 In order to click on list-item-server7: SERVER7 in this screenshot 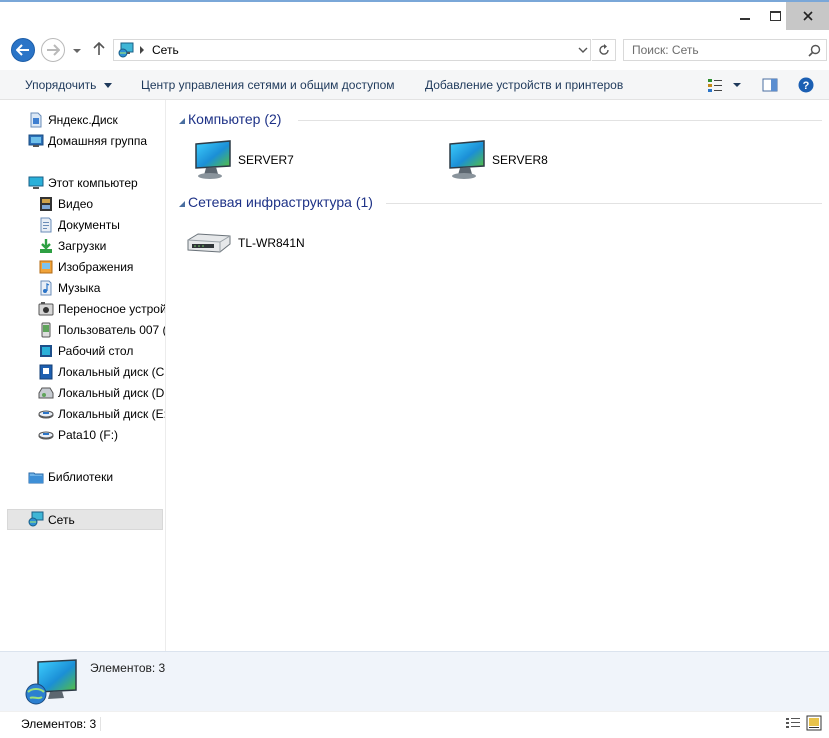, I will do `click(276, 159)`.